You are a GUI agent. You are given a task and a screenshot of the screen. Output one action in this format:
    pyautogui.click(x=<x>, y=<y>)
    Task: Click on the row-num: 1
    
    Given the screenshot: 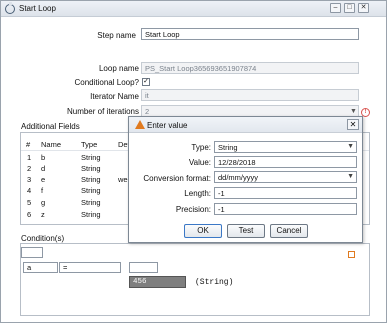 What is the action you would take?
    pyautogui.click(x=29, y=157)
    